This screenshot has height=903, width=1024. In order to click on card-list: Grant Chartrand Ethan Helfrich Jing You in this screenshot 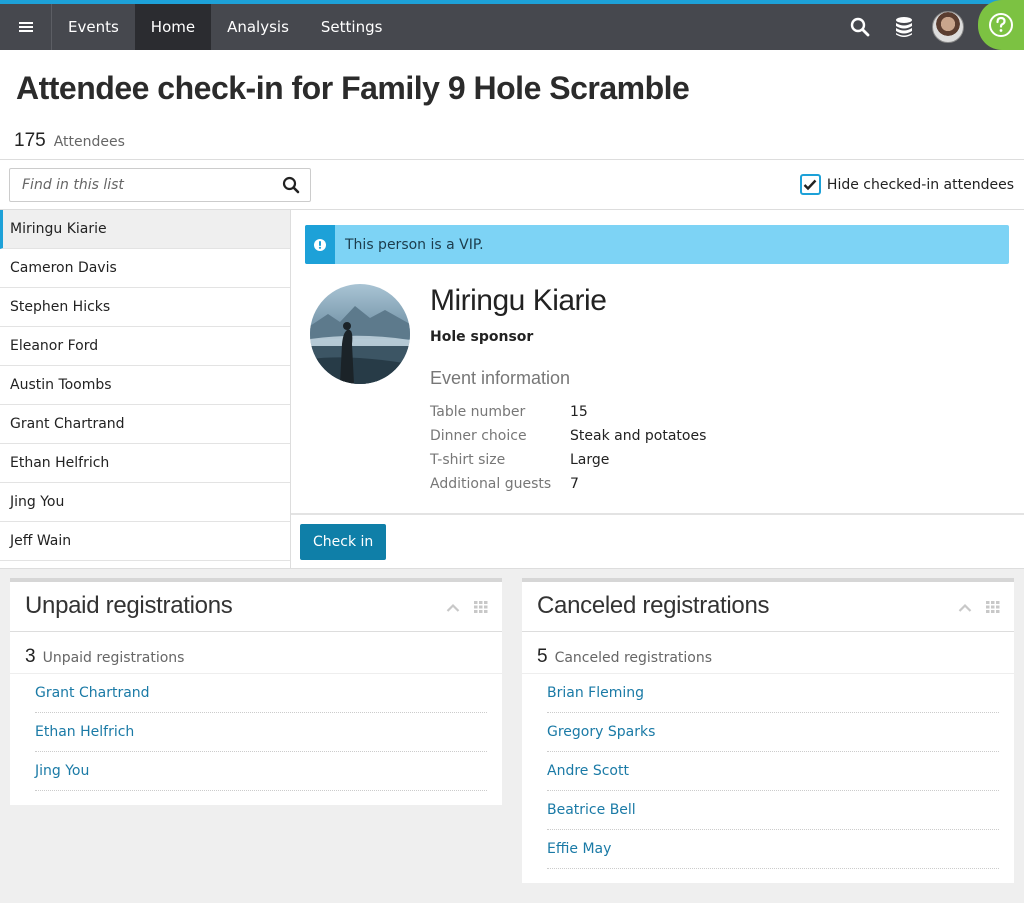, I will do `click(256, 732)`.